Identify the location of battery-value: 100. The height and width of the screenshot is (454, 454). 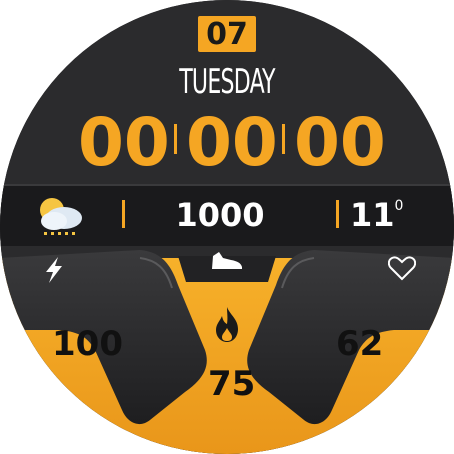
(87, 344).